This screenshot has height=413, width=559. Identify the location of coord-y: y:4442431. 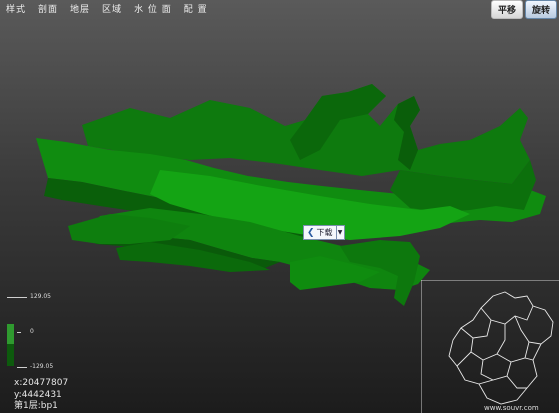
(38, 394).